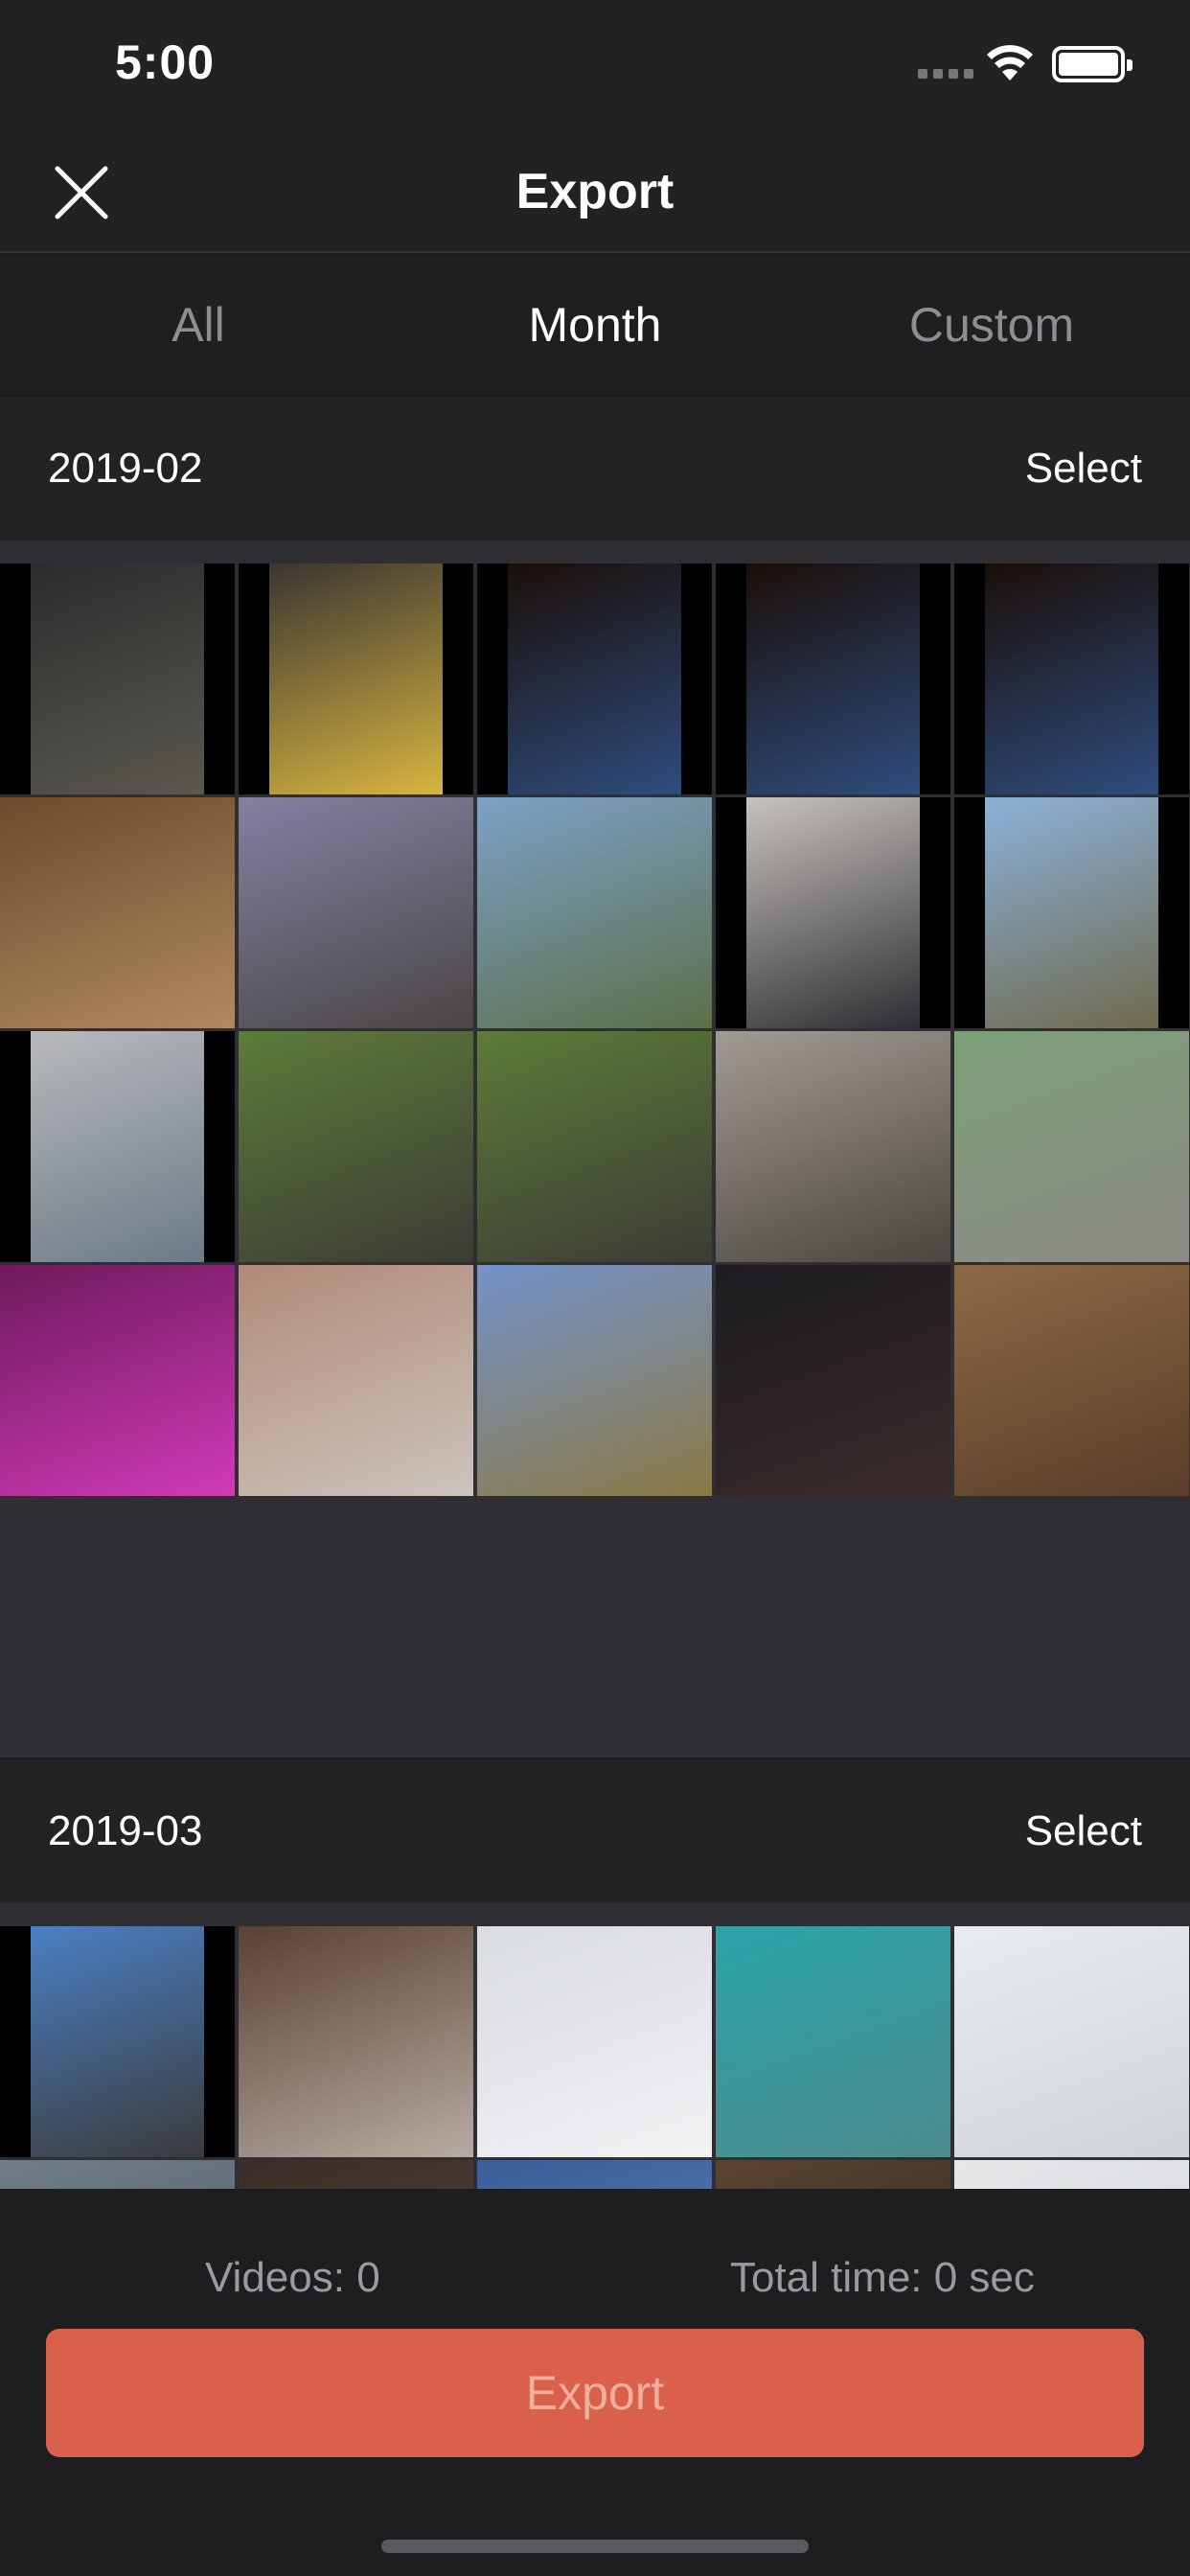  I want to click on videos-count: Videos: 0, so click(293, 2277).